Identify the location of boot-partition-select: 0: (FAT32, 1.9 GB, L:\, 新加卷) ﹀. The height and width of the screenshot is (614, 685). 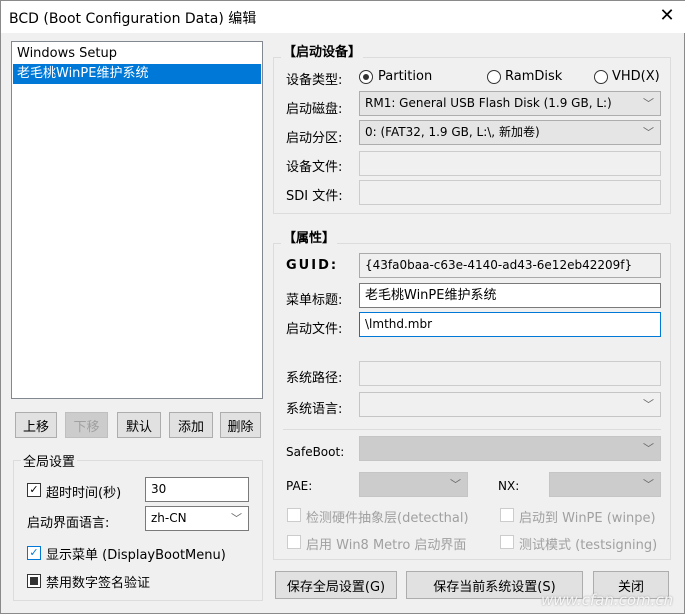
(510, 132).